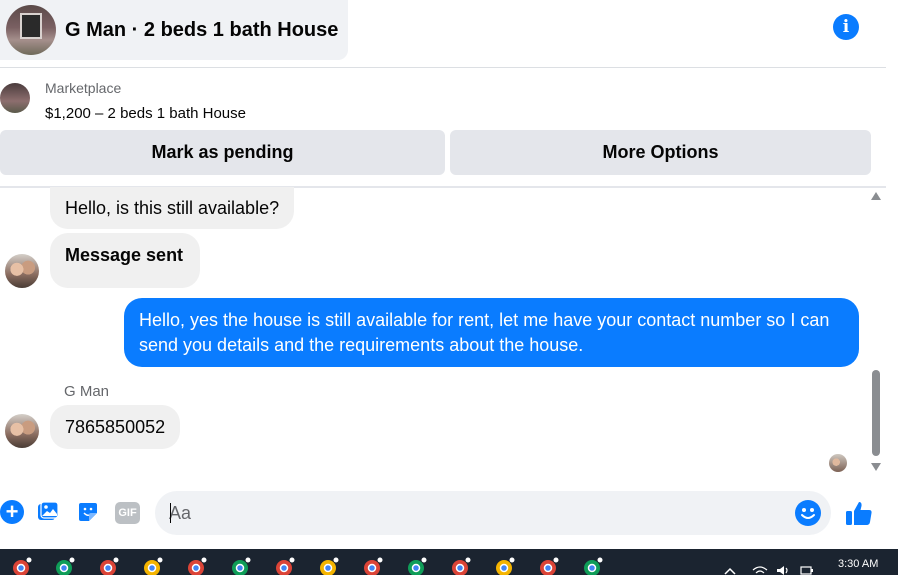 The height and width of the screenshot is (575, 898). I want to click on message-input, so click(479, 513).